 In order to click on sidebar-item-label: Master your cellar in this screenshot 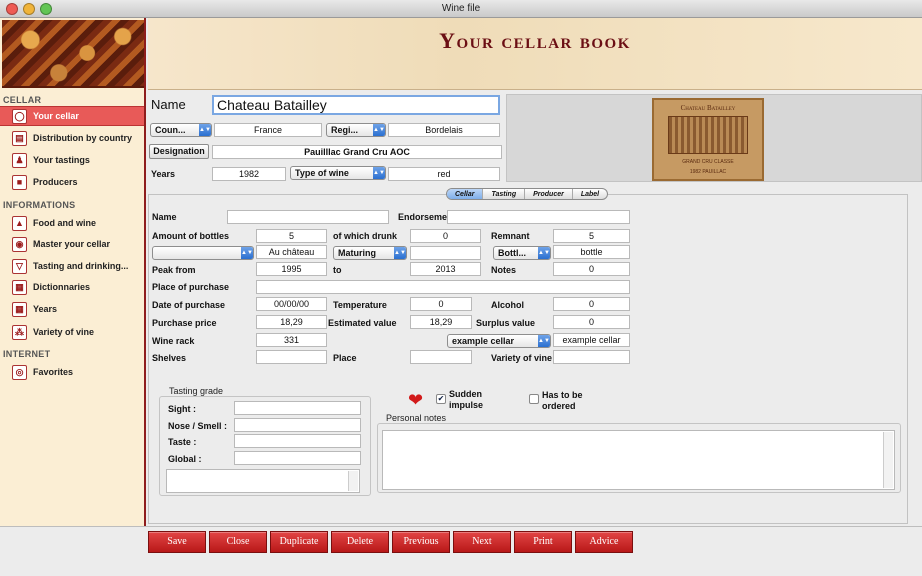, I will do `click(72, 244)`.